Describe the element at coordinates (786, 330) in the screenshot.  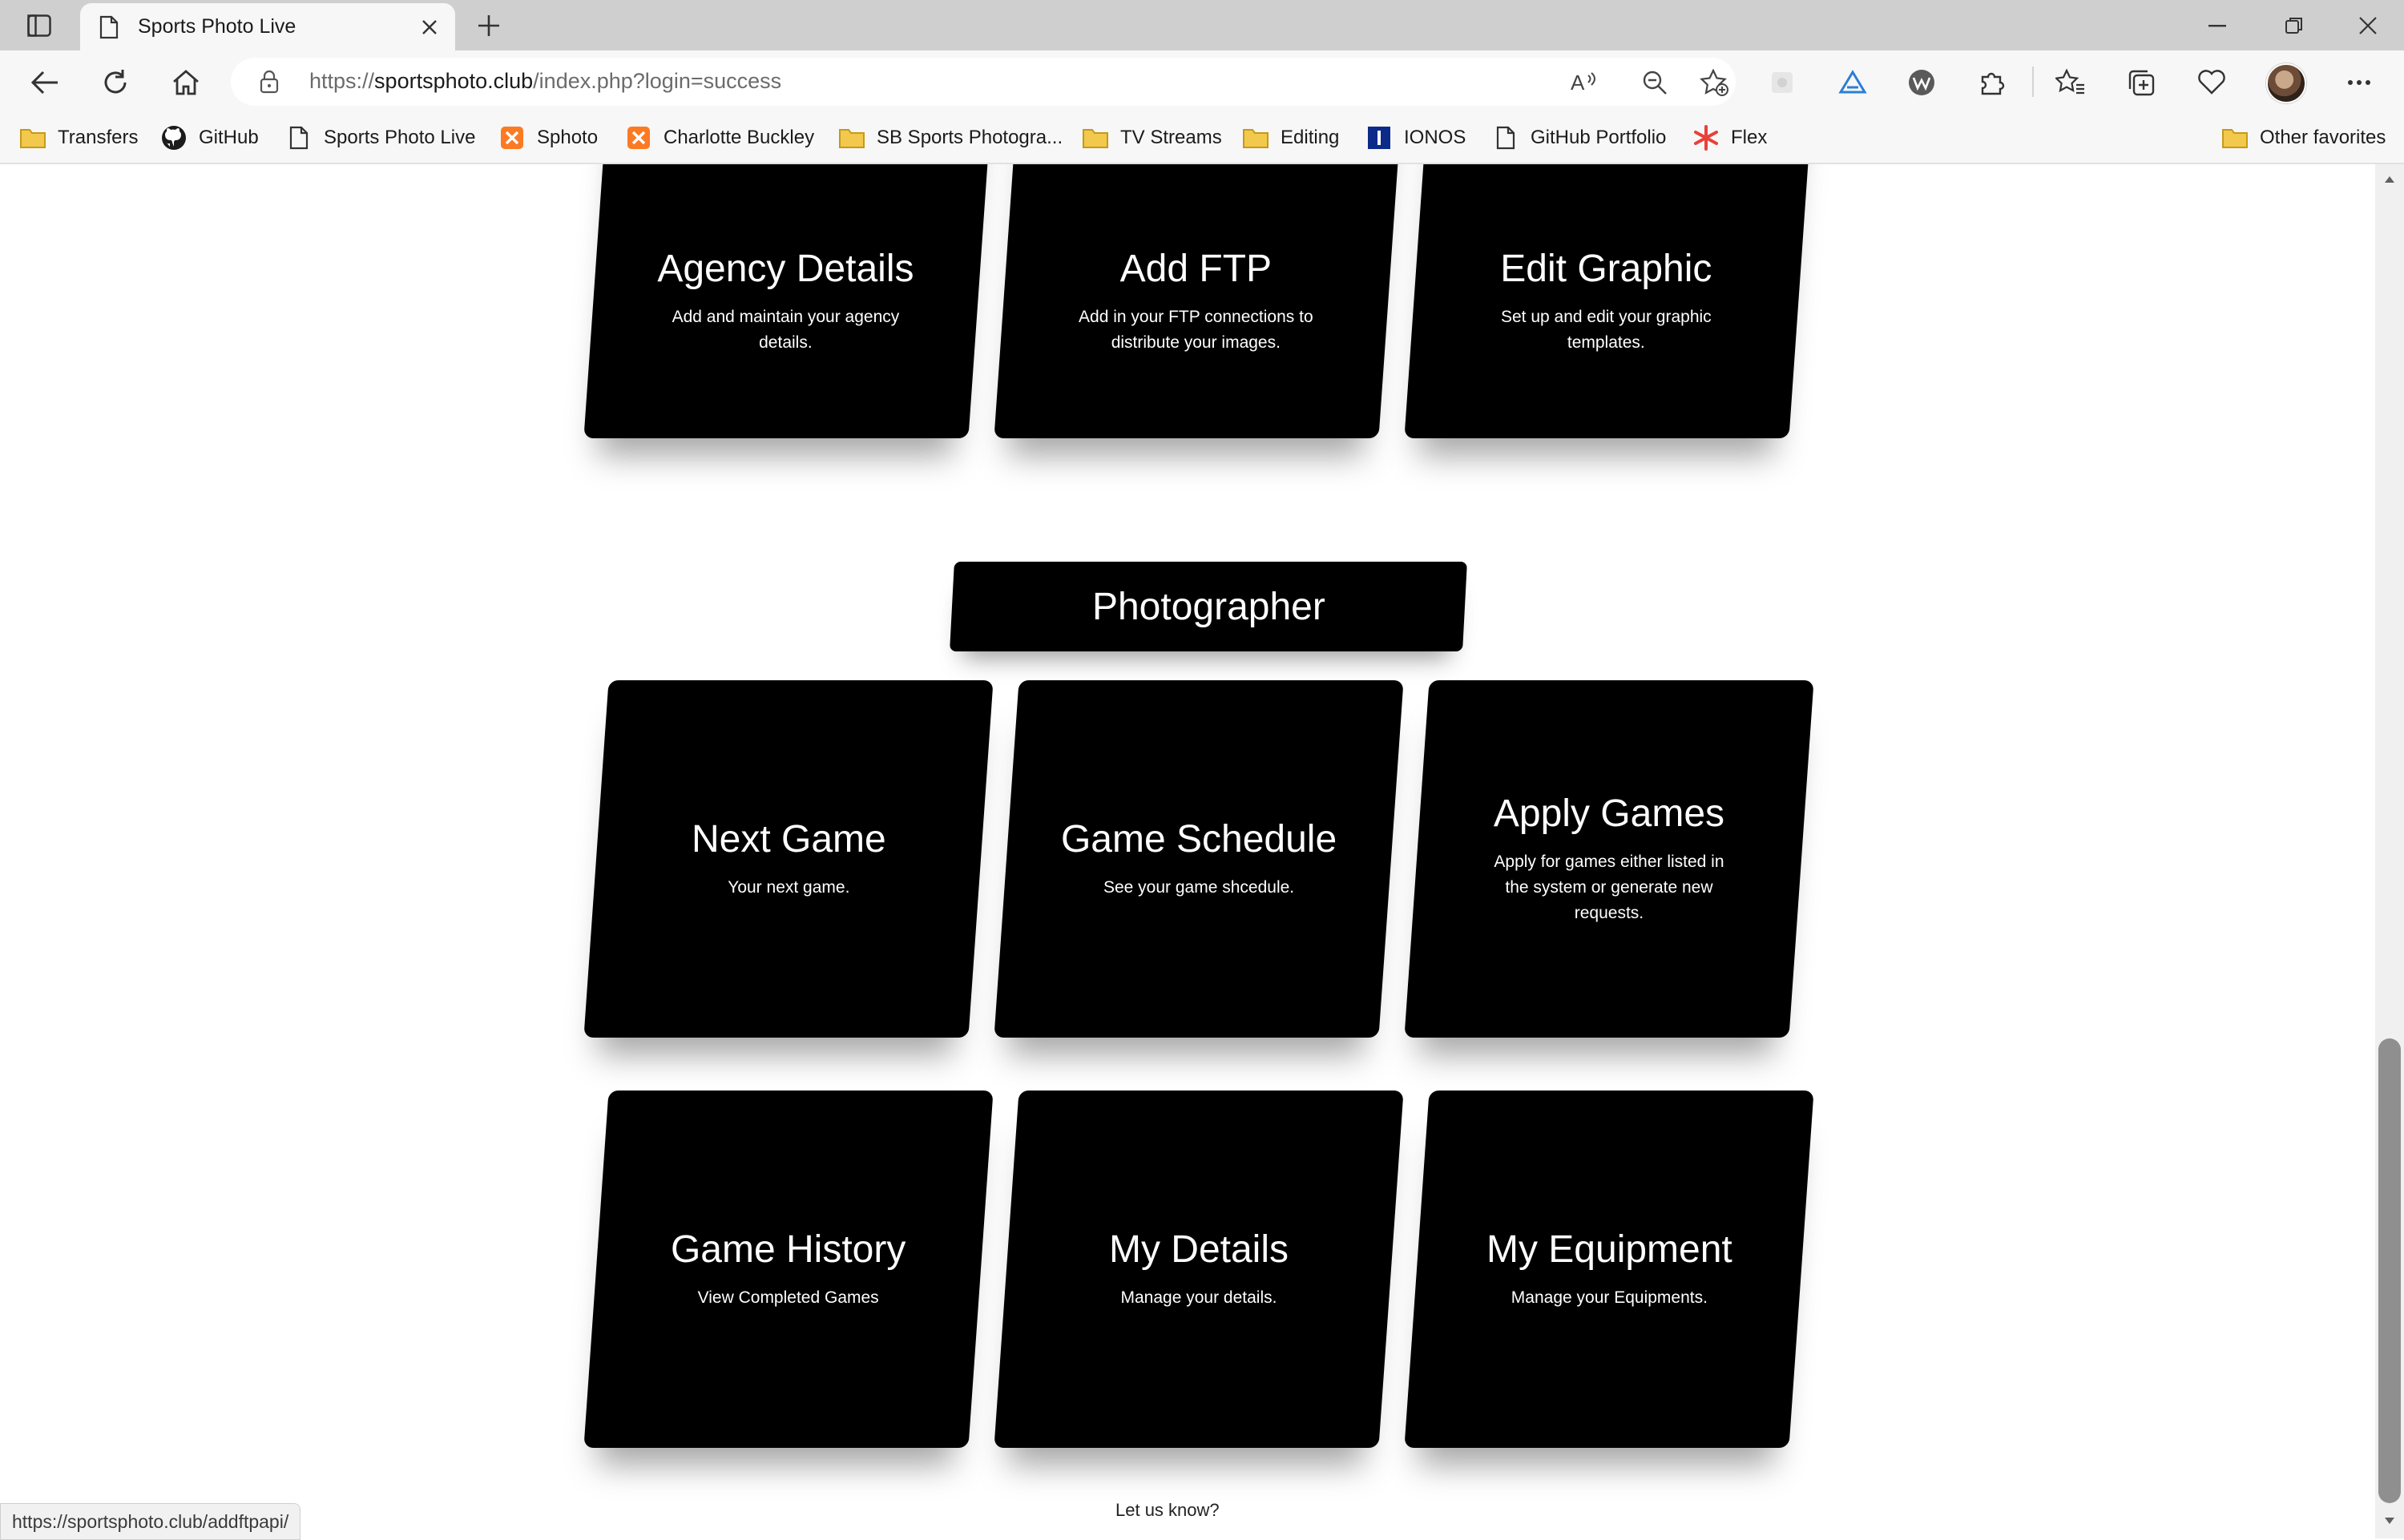
I see `card-description: Add and maintain your agency details.` at that location.